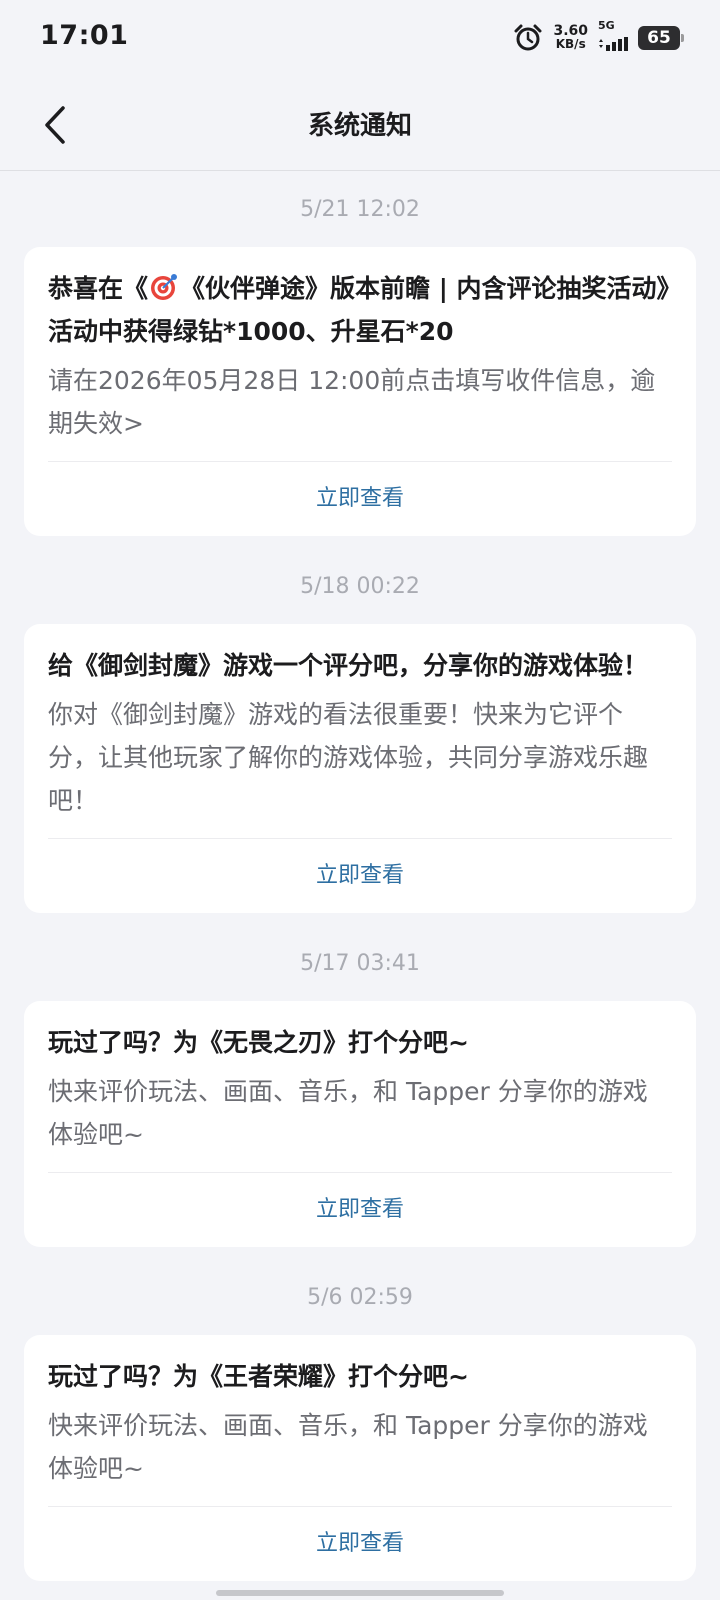 This screenshot has height=1600, width=720. I want to click on status-time: 17:01, so click(84, 35).